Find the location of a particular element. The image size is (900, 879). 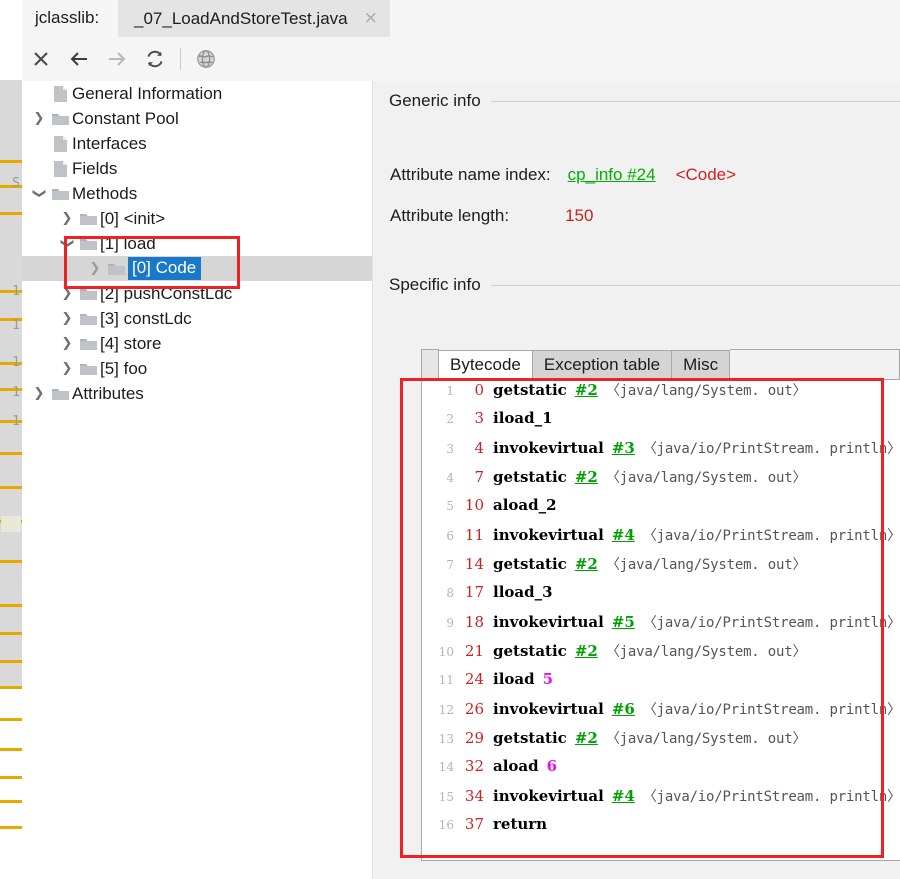

app-name-label: jclasslib: is located at coordinates (67, 17).